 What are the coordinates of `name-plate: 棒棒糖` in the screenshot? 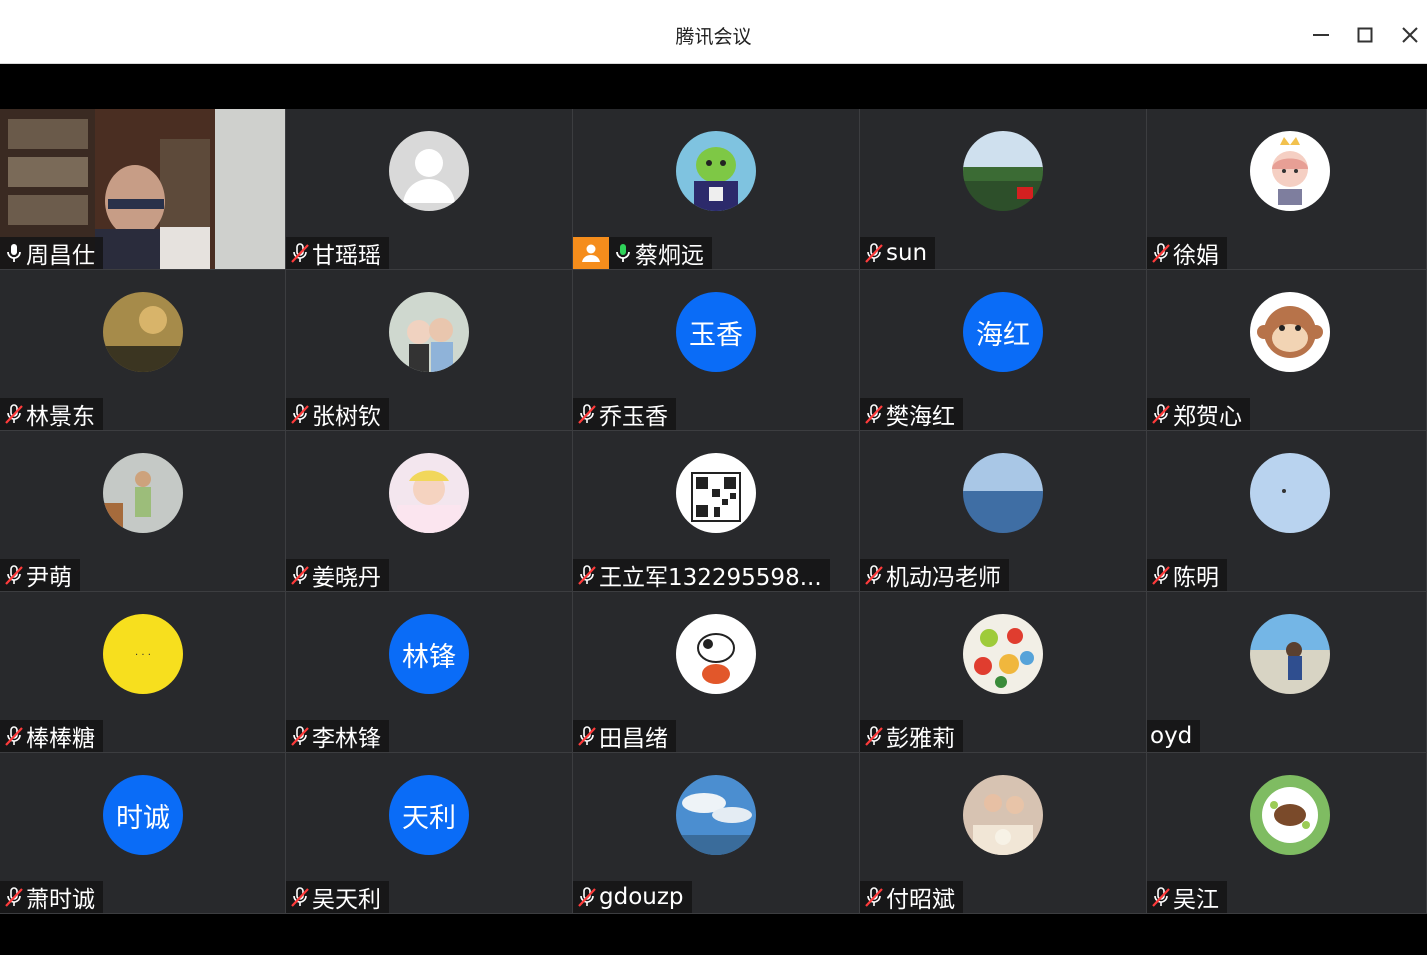 It's located at (51, 736).